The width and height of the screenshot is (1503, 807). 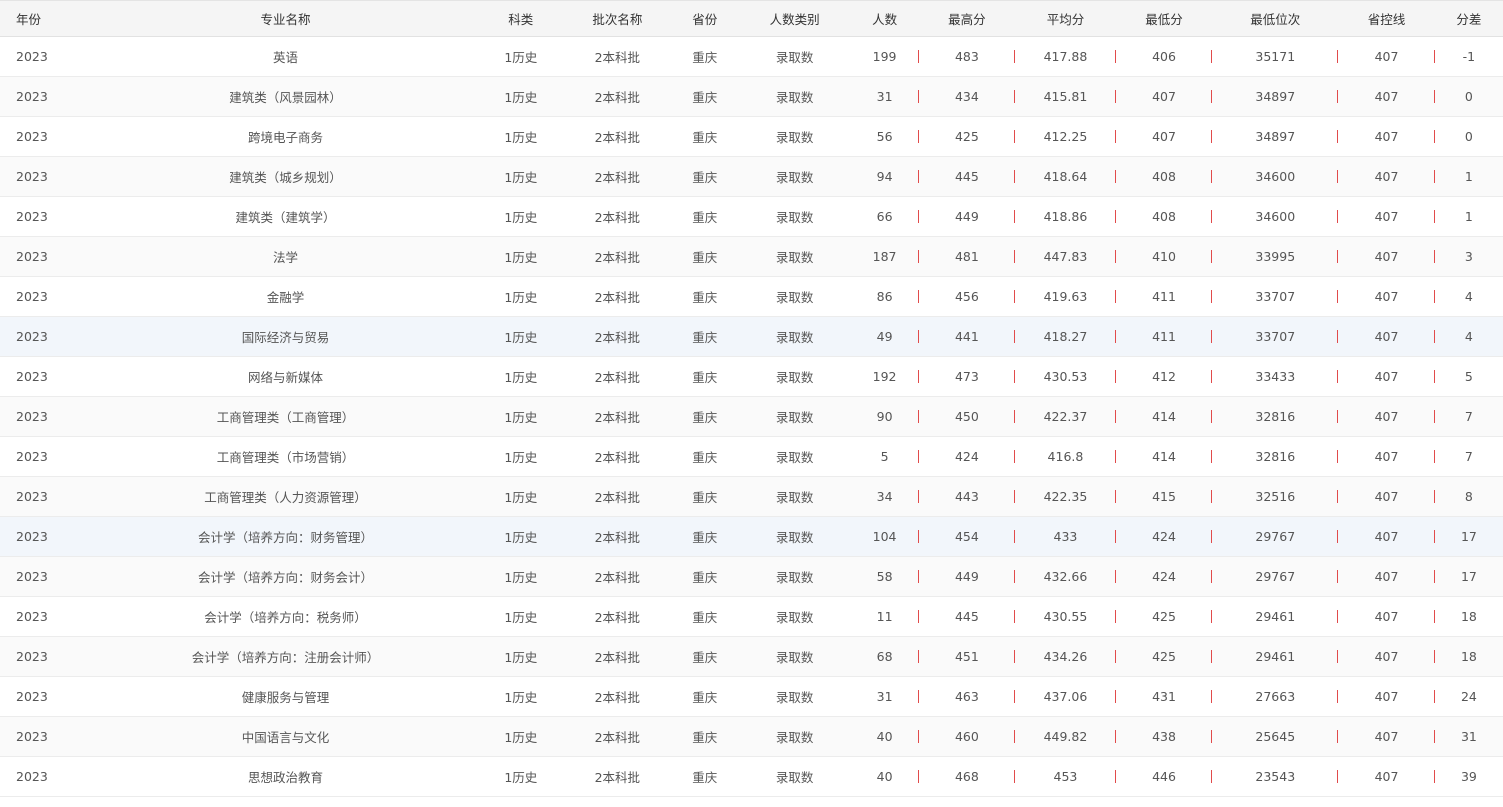 I want to click on cell-min-rank: 33995, so click(x=1275, y=257).